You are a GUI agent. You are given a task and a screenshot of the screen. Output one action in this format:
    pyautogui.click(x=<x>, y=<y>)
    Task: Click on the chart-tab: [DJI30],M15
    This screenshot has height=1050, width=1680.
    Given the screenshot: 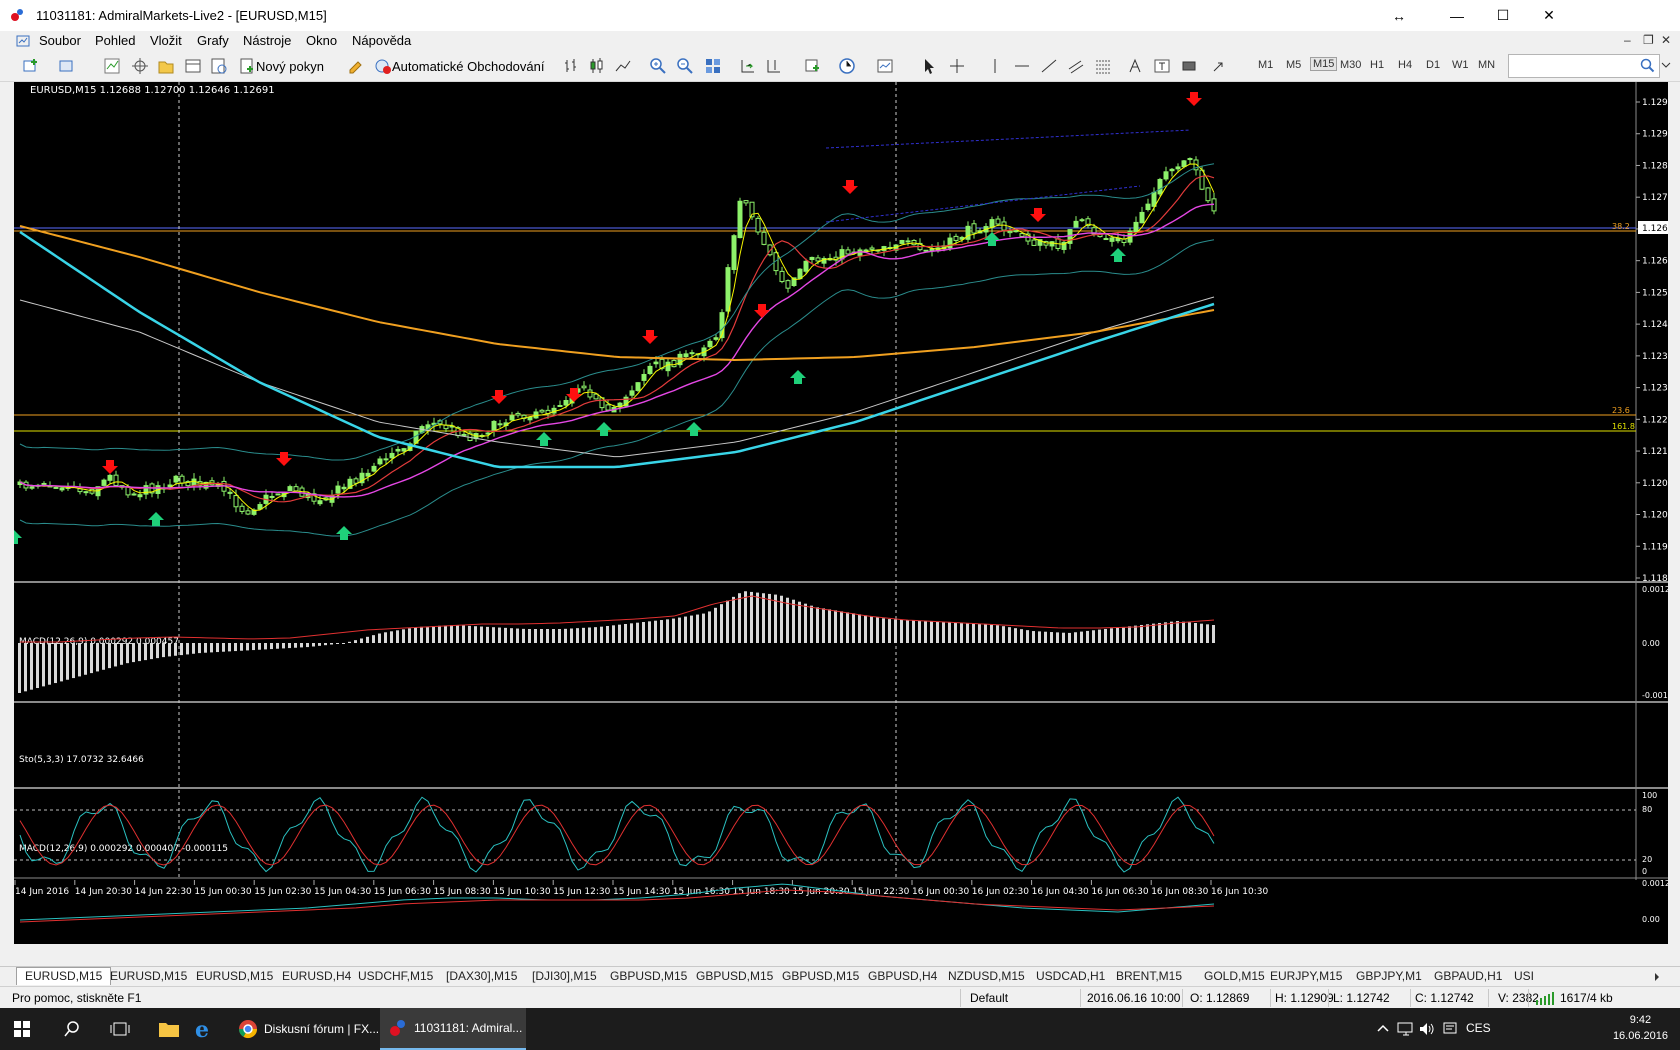 What is the action you would take?
    pyautogui.click(x=564, y=976)
    